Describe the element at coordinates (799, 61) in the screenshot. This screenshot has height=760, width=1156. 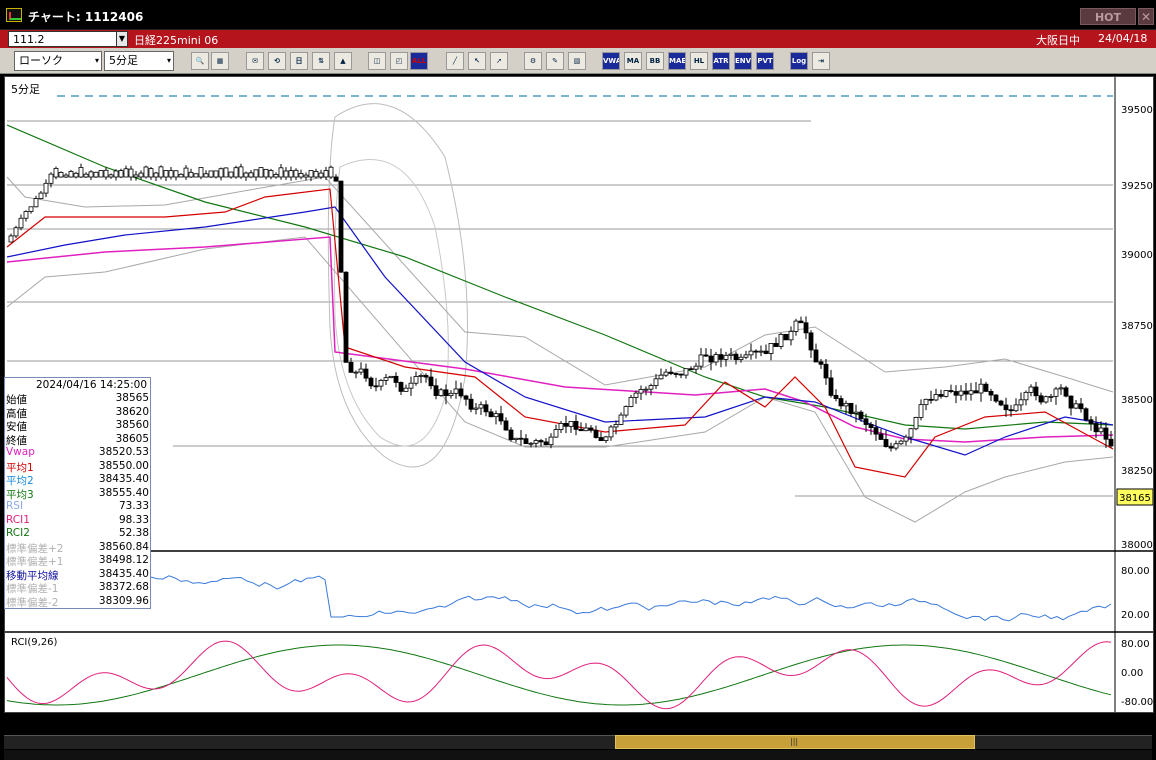
I see `log-icon: Log` at that location.